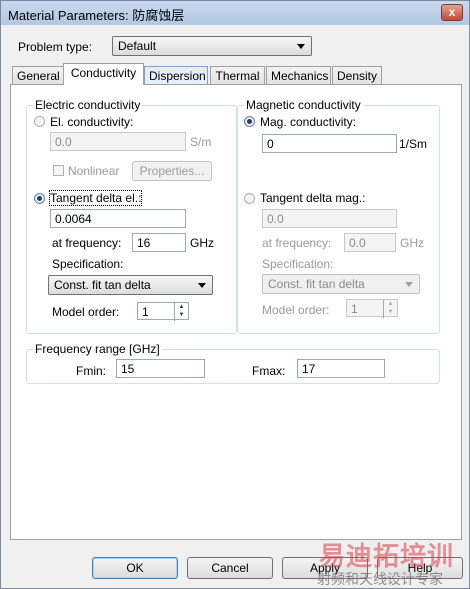 This screenshot has height=589, width=470. I want to click on tab-label: Thermal, so click(237, 76).